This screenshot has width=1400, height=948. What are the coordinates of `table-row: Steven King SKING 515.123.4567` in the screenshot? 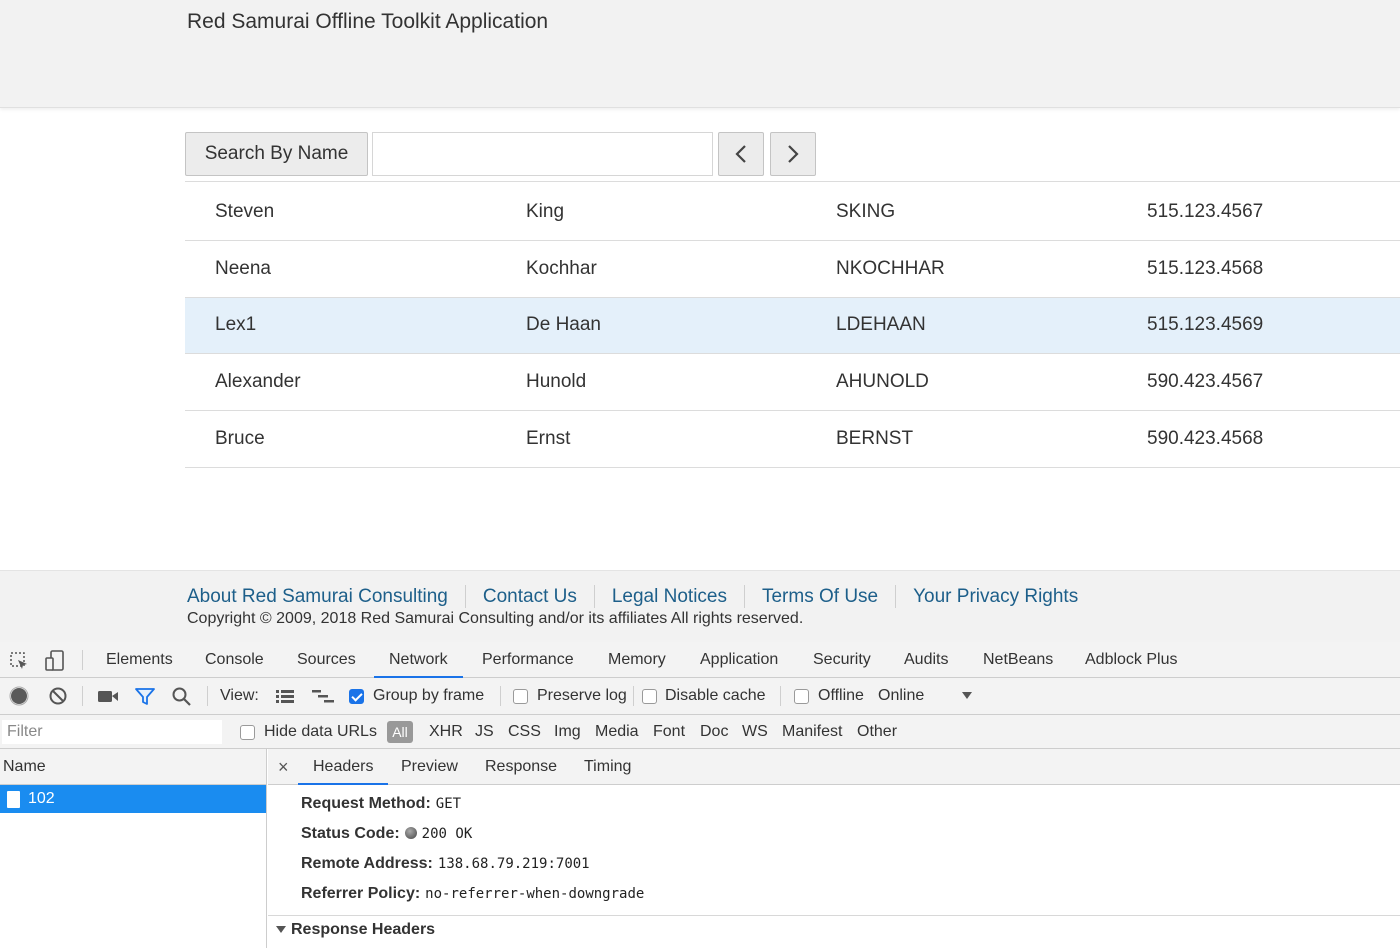 It's located at (792, 212).